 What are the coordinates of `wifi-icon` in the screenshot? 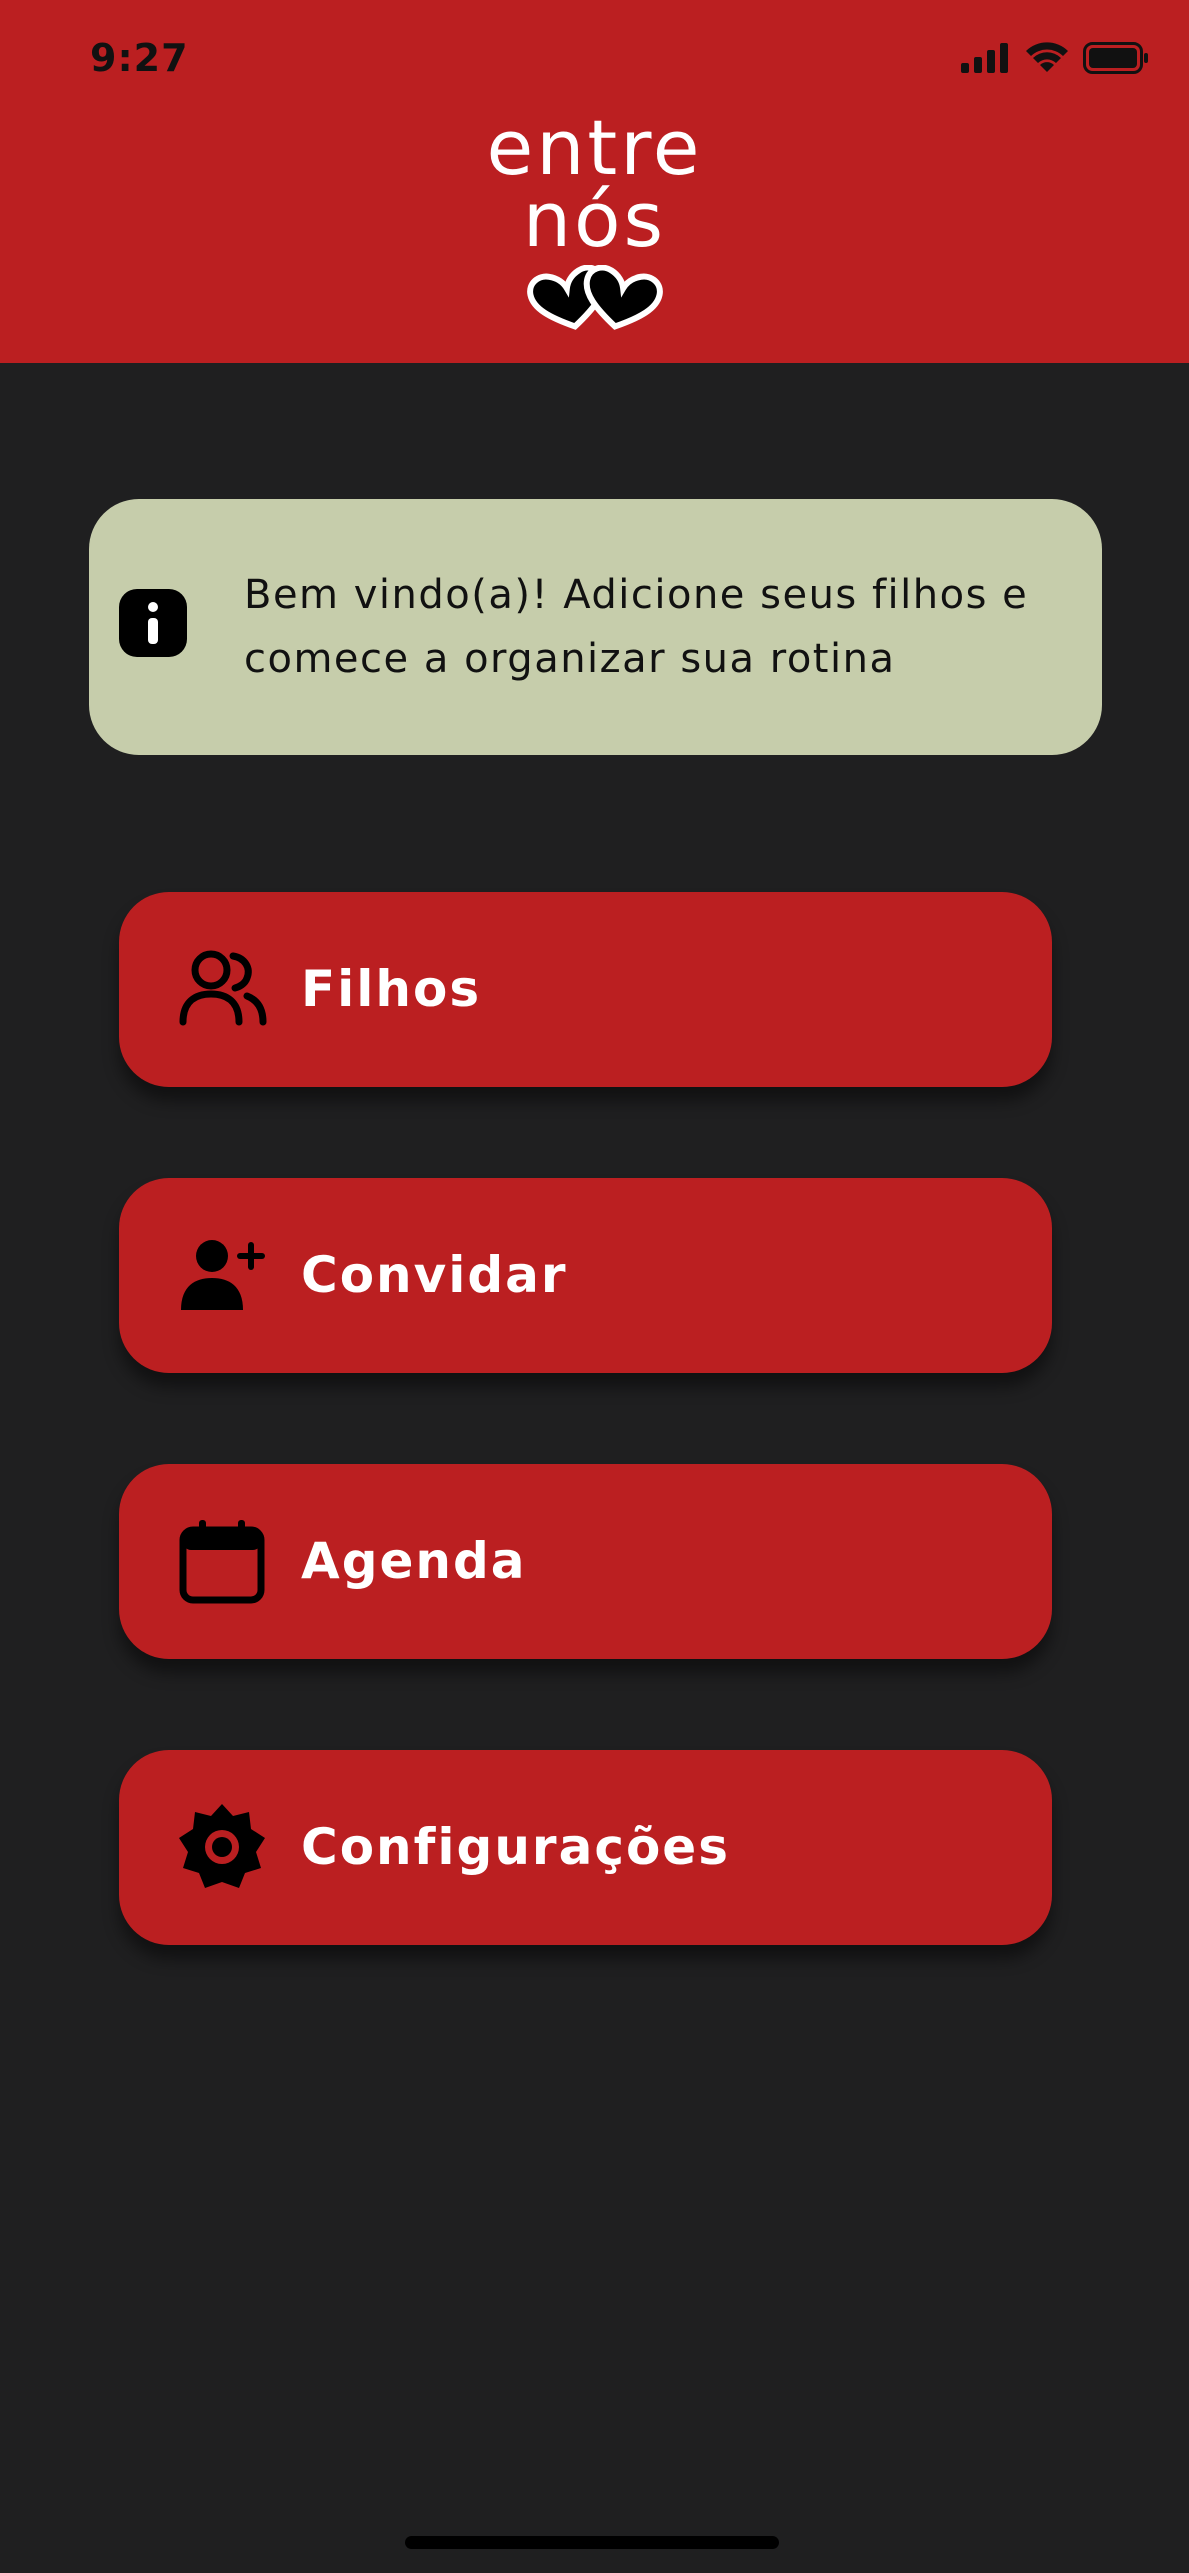 It's located at (1047, 57).